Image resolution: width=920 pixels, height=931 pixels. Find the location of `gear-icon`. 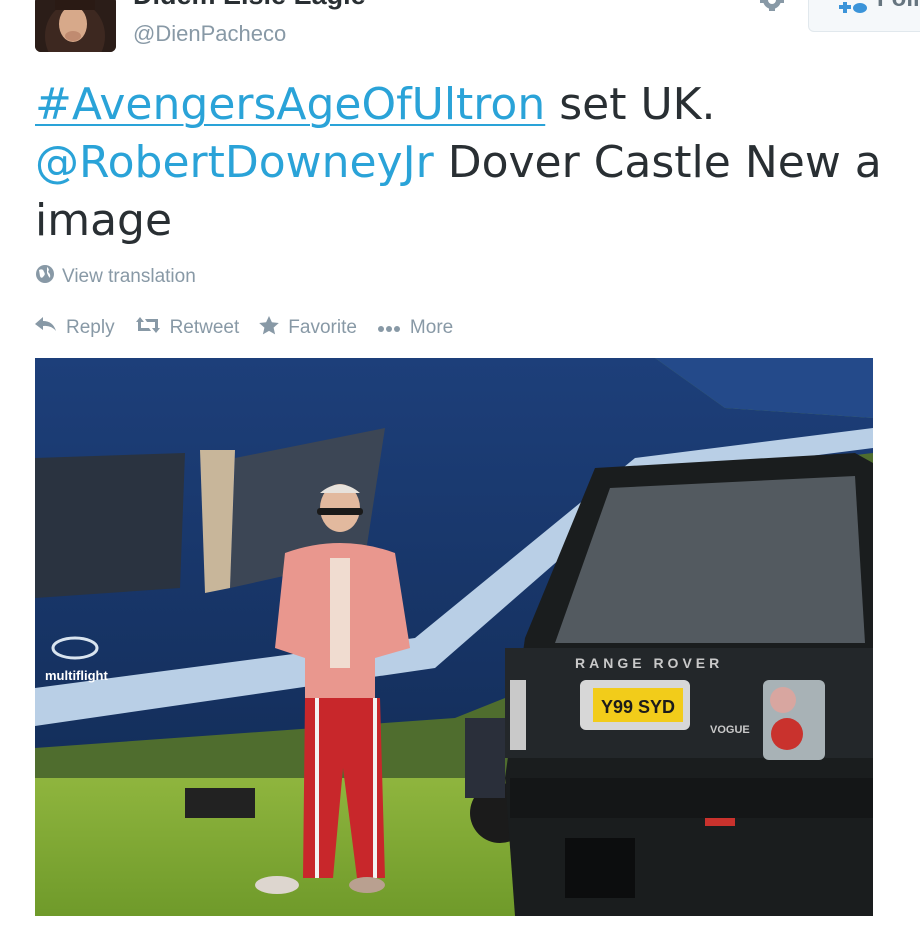

gear-icon is located at coordinates (772, 9).